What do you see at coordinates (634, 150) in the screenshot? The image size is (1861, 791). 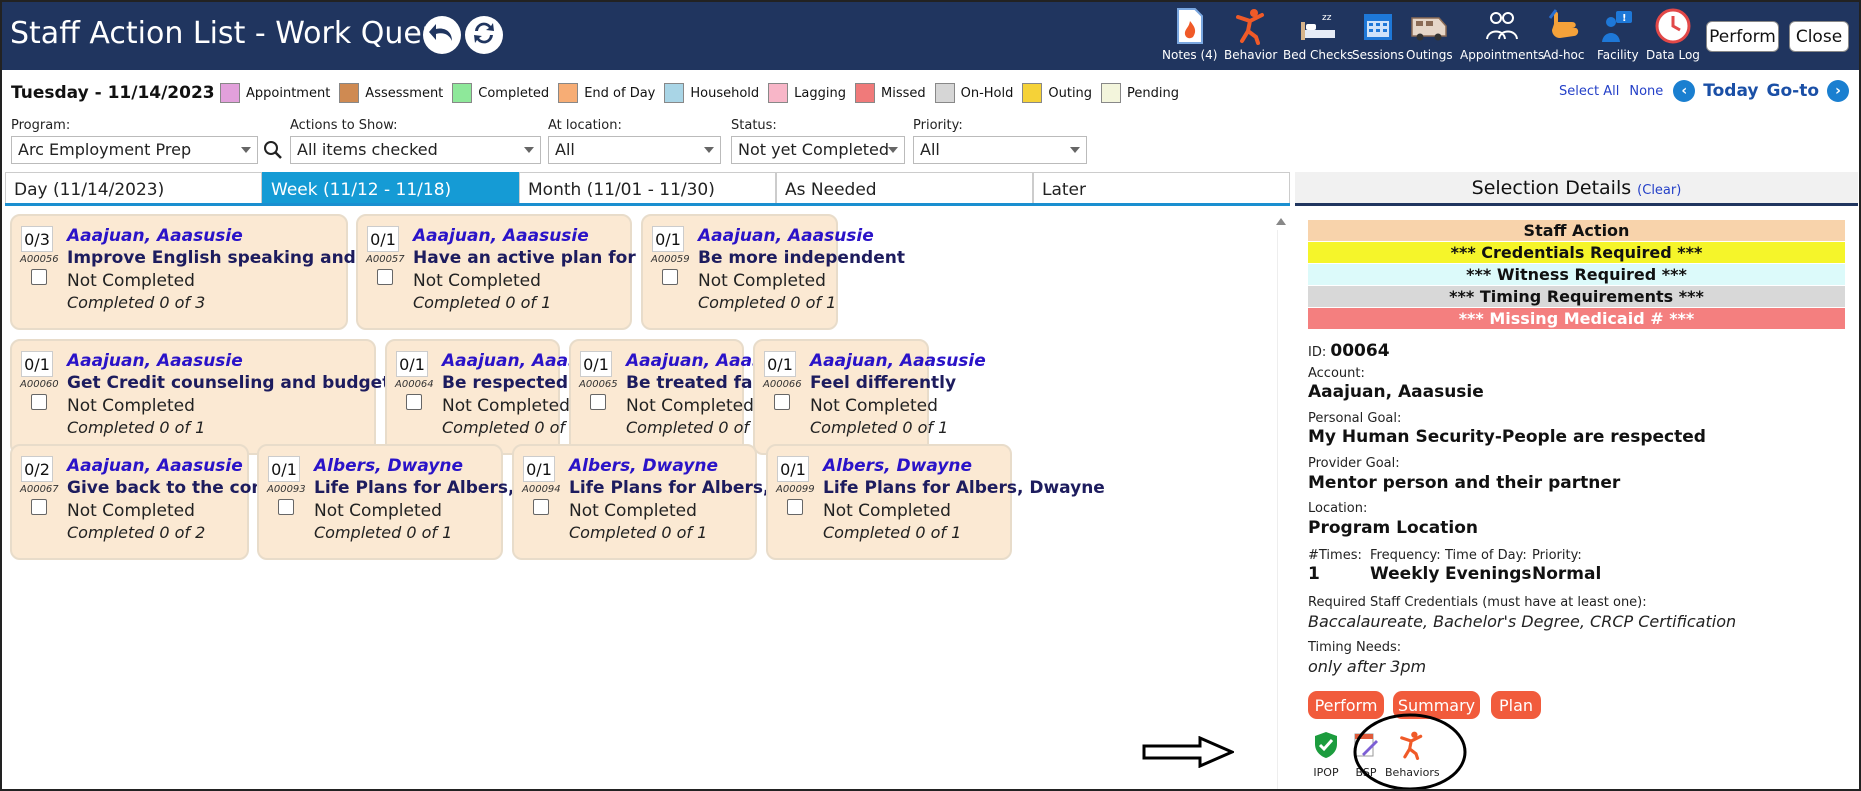 I see `location-select: All` at bounding box center [634, 150].